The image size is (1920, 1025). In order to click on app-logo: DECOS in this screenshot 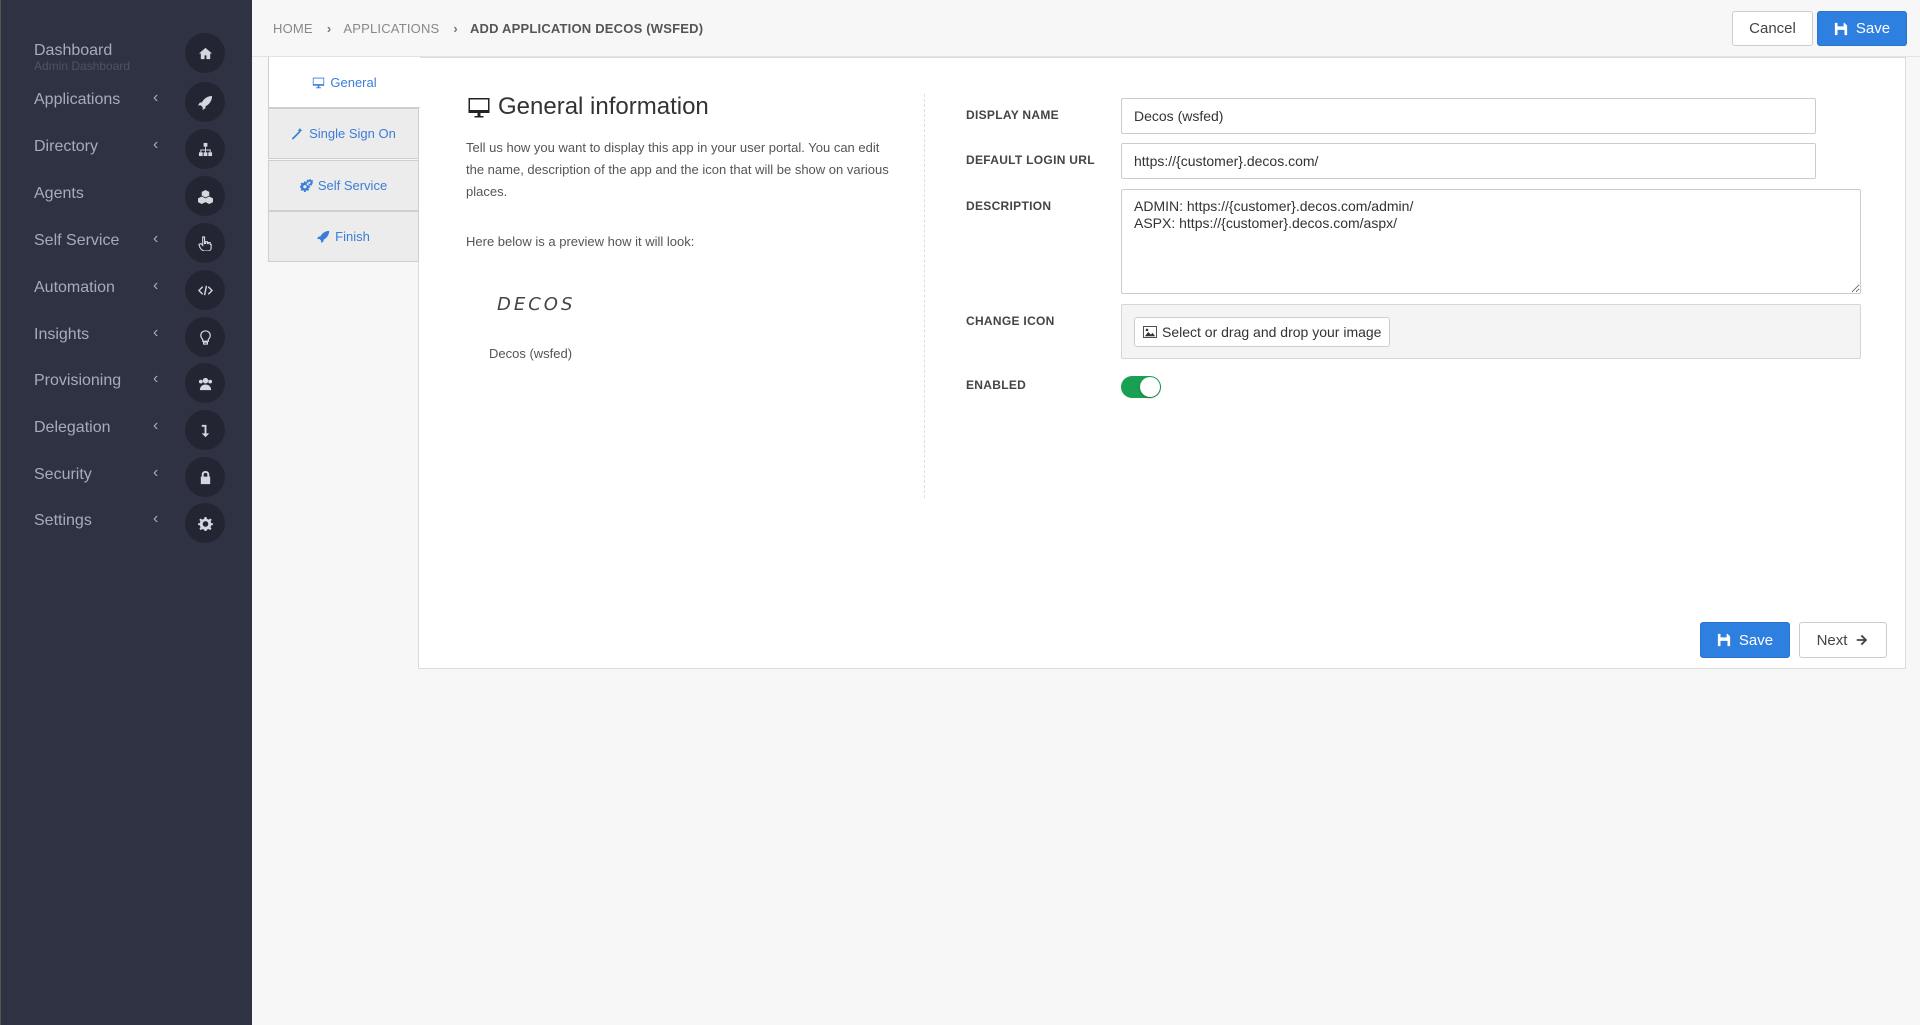, I will do `click(536, 304)`.